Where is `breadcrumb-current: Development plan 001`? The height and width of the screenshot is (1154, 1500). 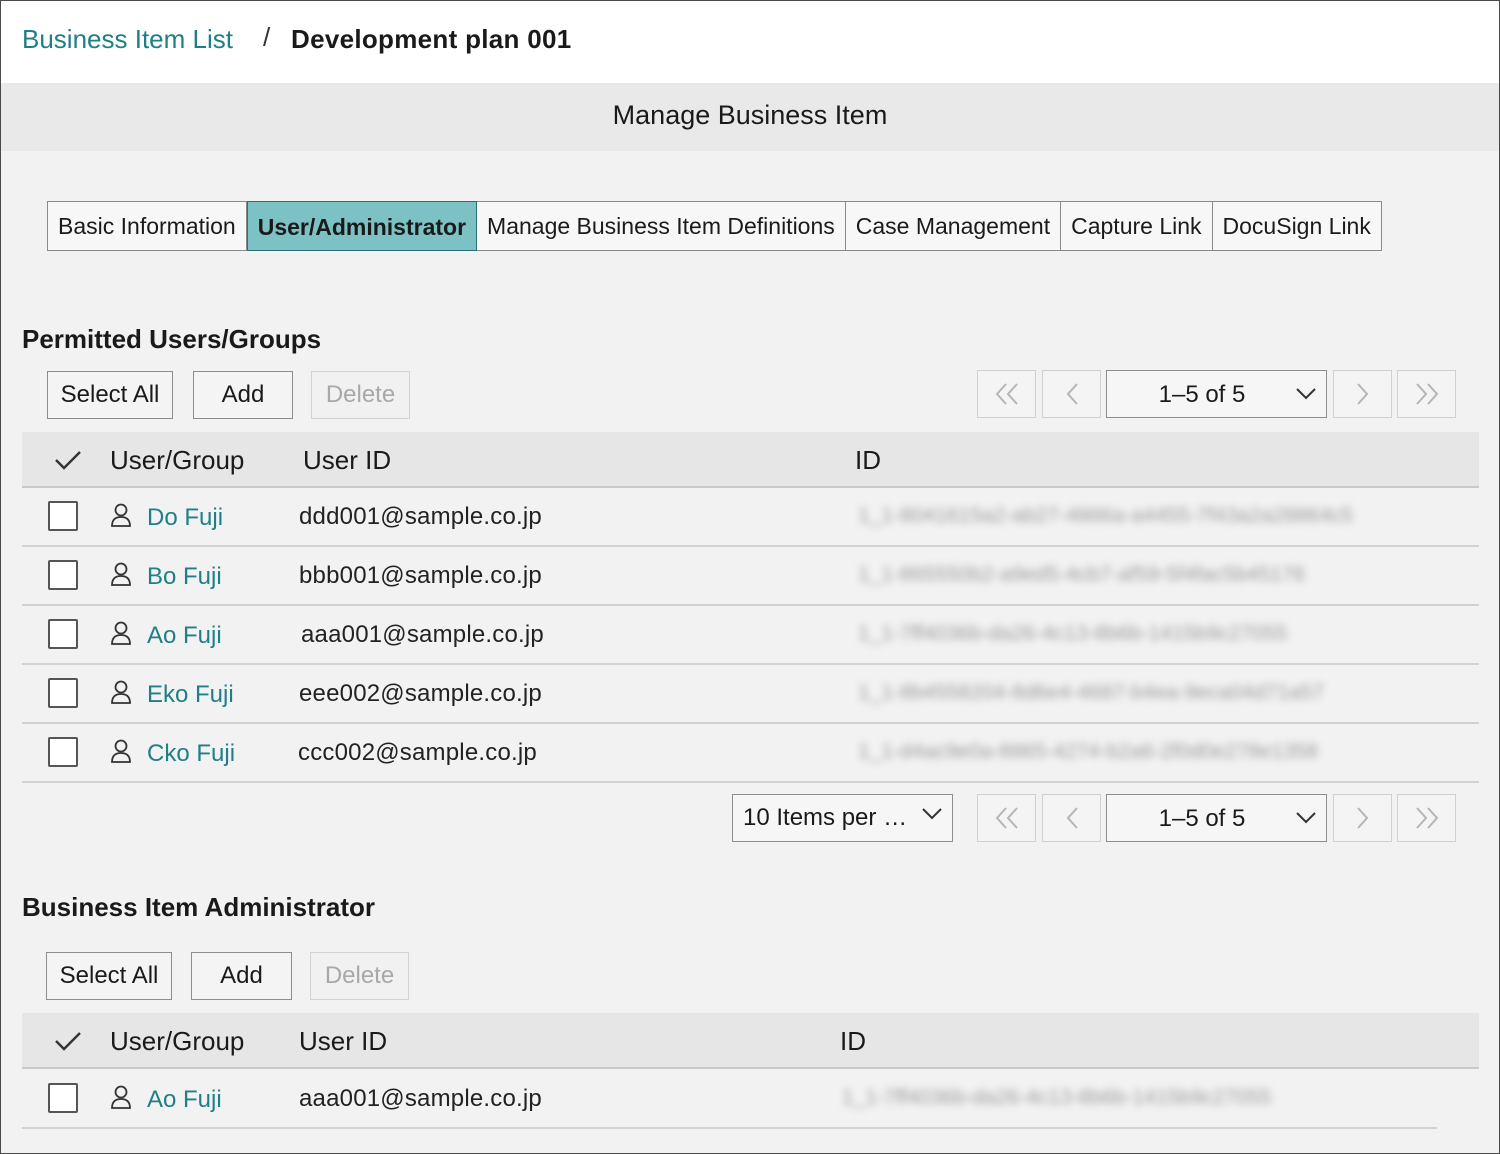 breadcrumb-current: Development plan 001 is located at coordinates (431, 39).